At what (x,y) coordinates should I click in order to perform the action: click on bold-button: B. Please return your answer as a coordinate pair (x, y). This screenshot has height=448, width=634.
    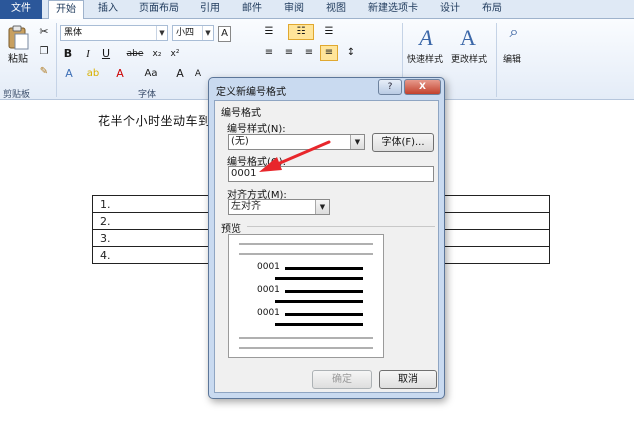
    Looking at the image, I should click on (68, 54).